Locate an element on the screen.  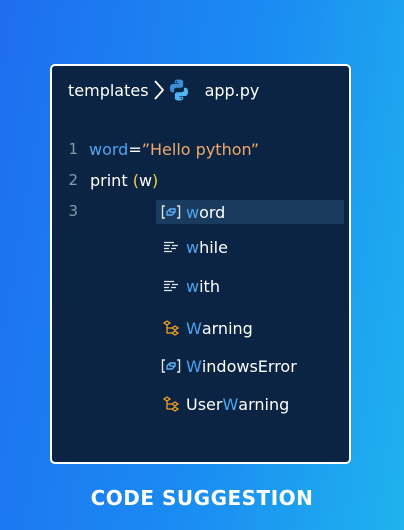
breadcrumb: templates app.py is located at coordinates (163, 90).